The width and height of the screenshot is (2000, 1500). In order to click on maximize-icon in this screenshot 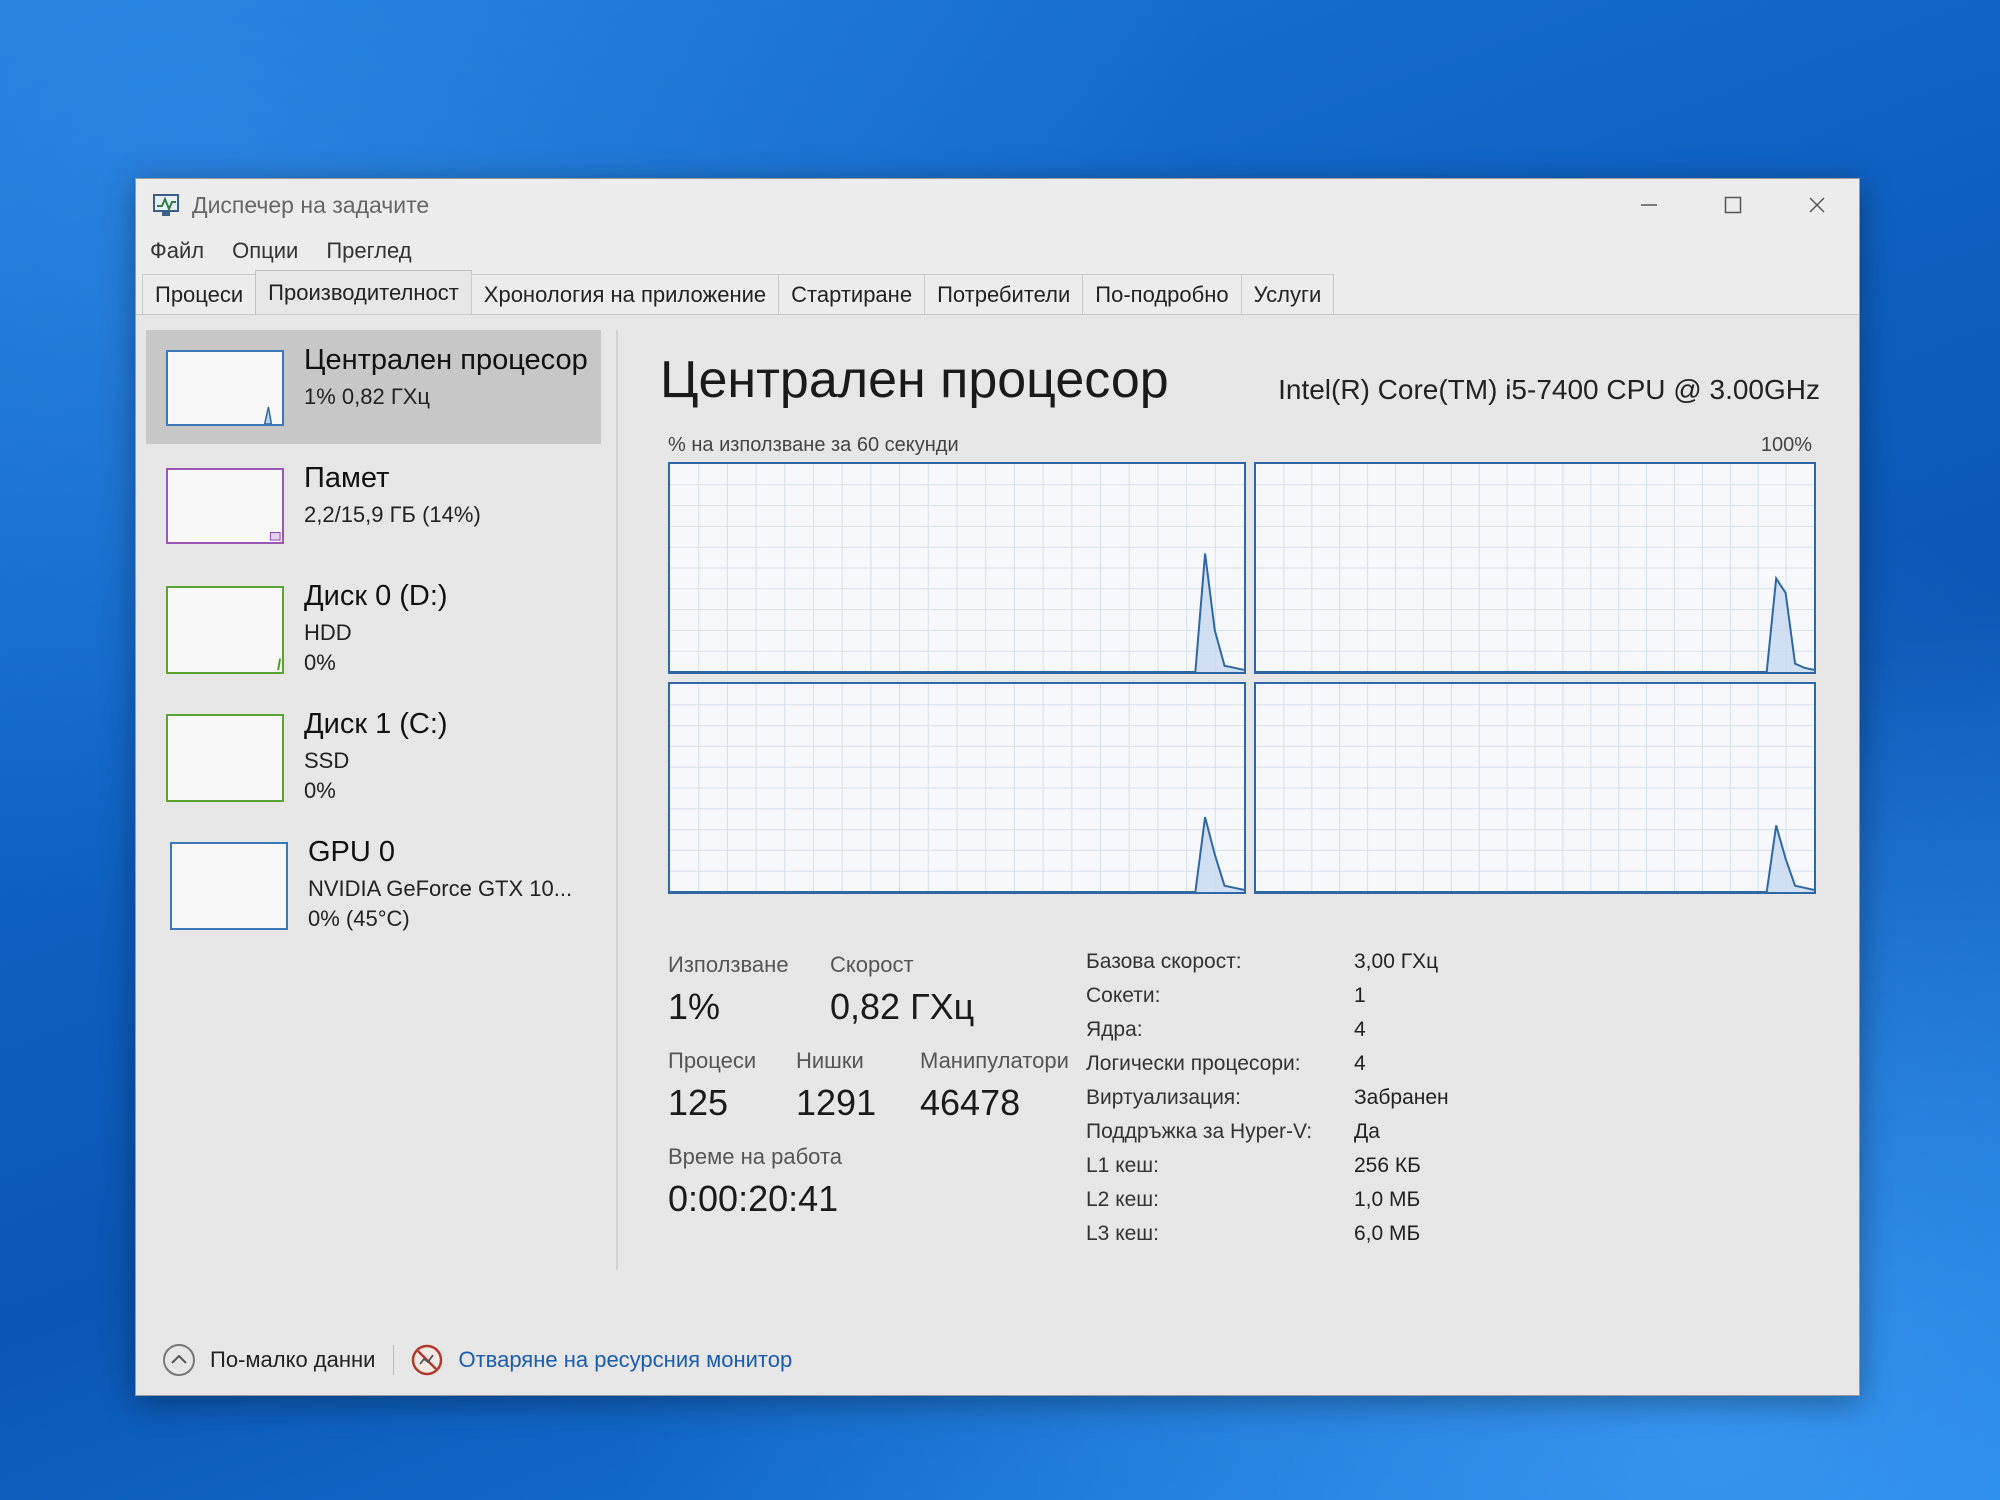, I will do `click(1733, 205)`.